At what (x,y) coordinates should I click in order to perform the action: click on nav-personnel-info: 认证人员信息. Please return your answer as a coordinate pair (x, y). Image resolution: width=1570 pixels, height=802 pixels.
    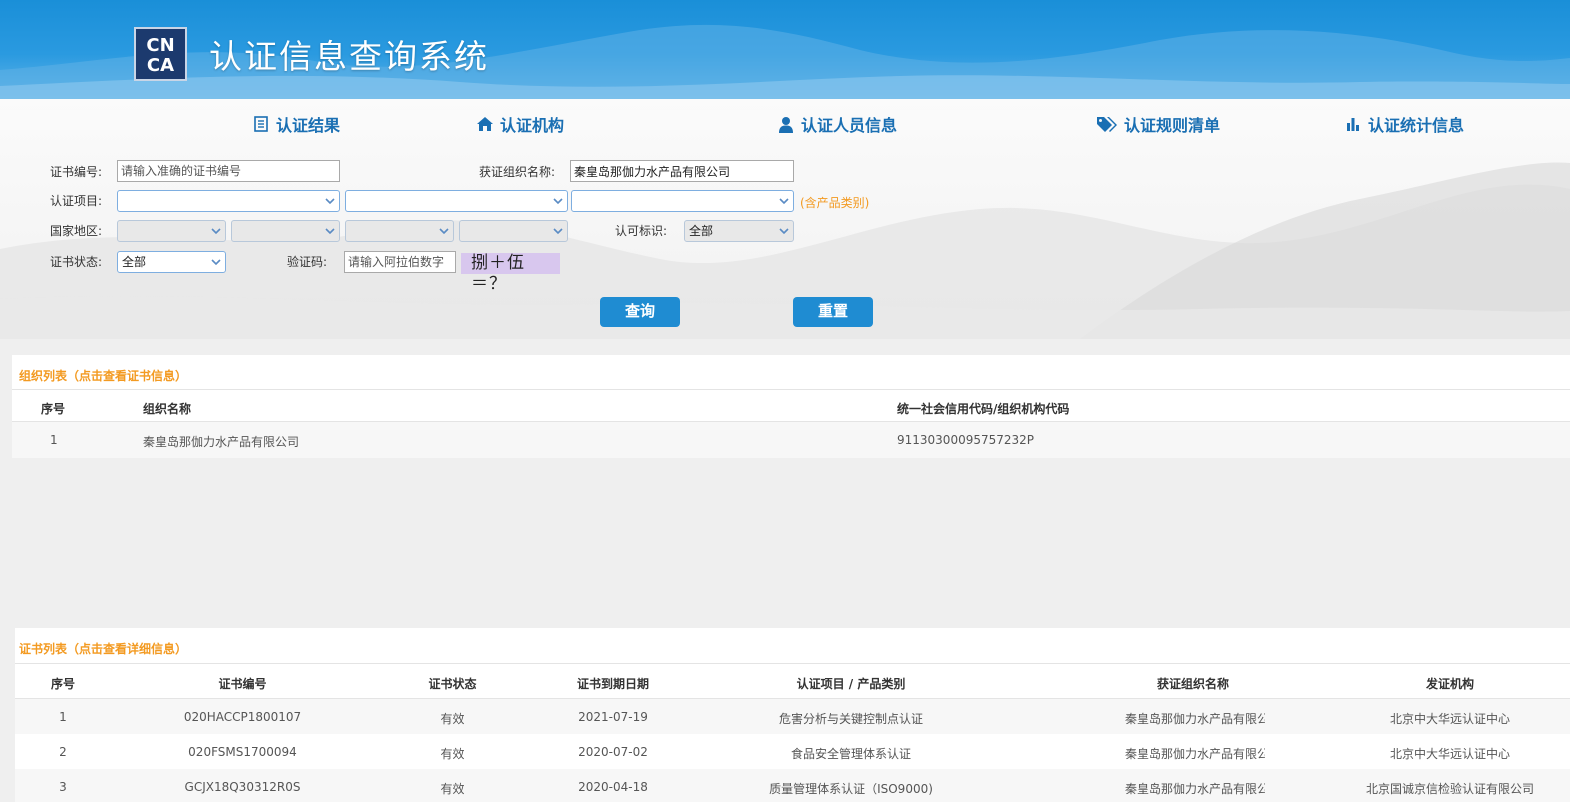
    Looking at the image, I should click on (837, 124).